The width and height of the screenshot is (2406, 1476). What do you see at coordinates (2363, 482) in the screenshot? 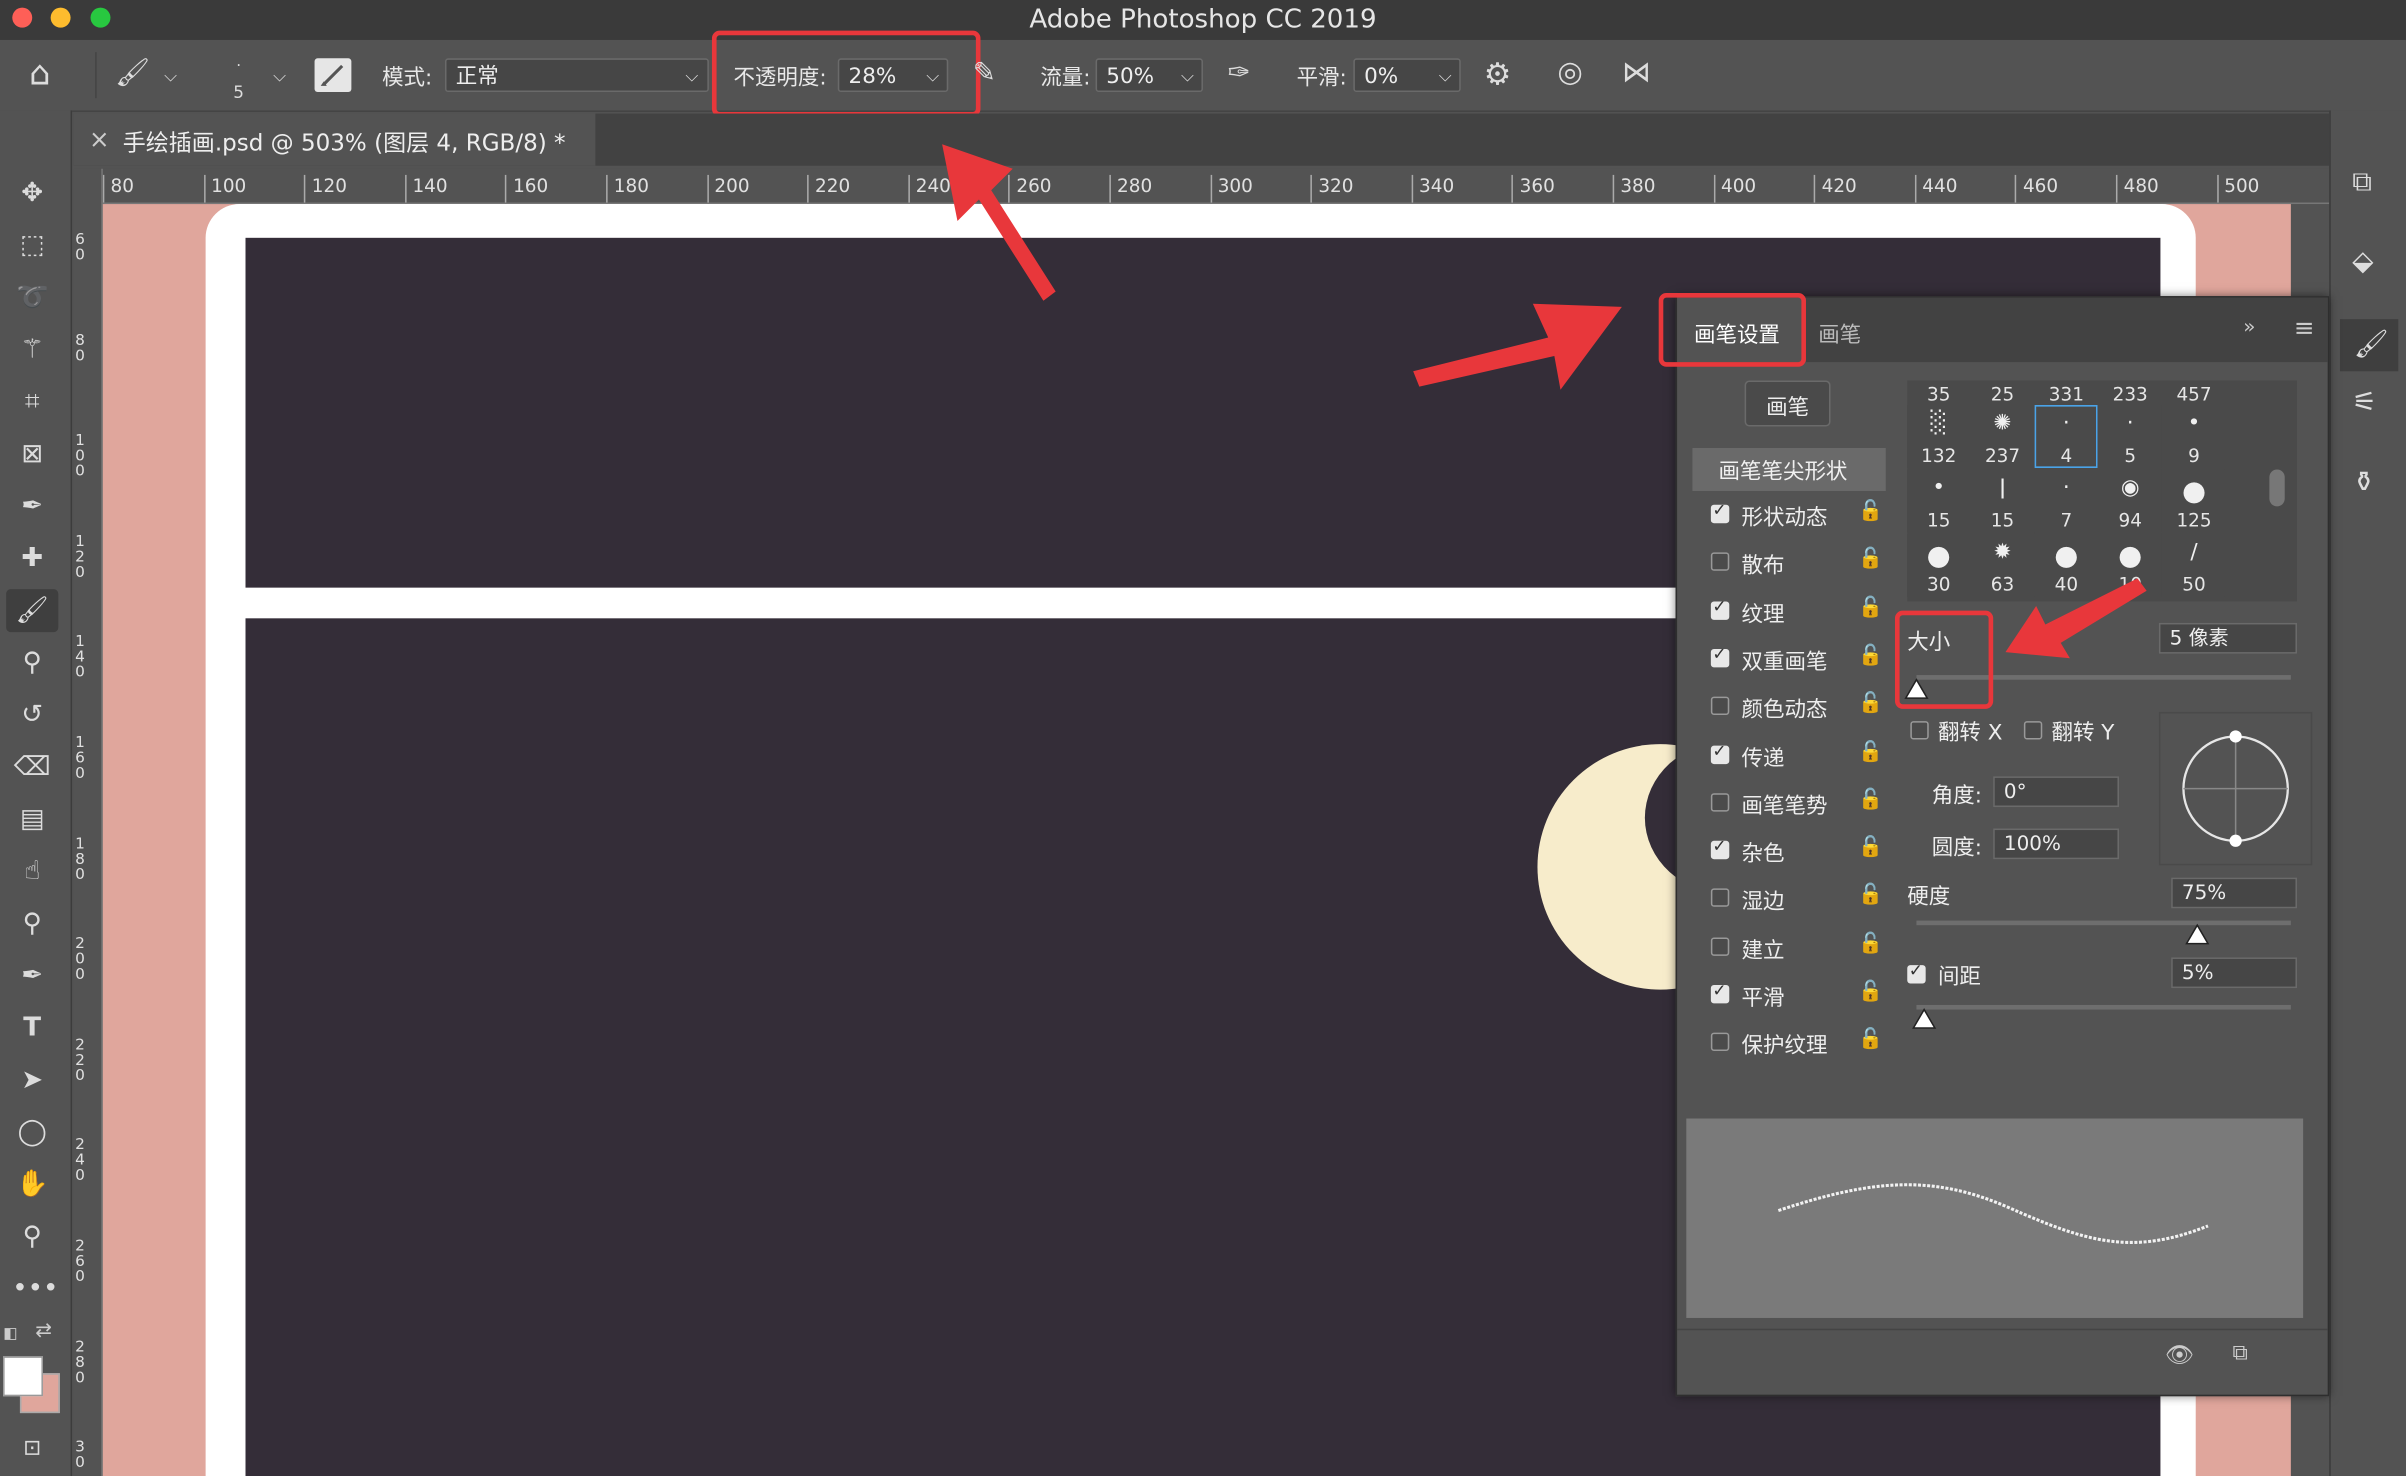
I see `clone-source-icon: ⚱` at bounding box center [2363, 482].